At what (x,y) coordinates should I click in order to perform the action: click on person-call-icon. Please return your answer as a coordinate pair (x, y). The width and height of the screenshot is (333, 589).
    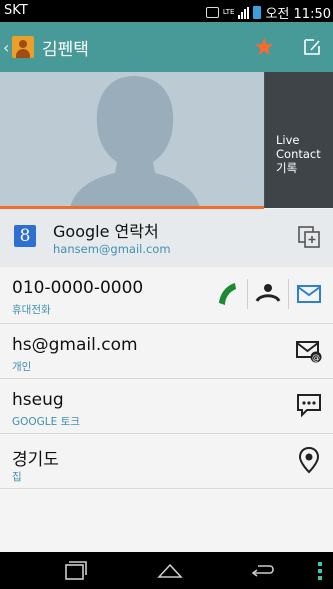
    Looking at the image, I should click on (268, 293).